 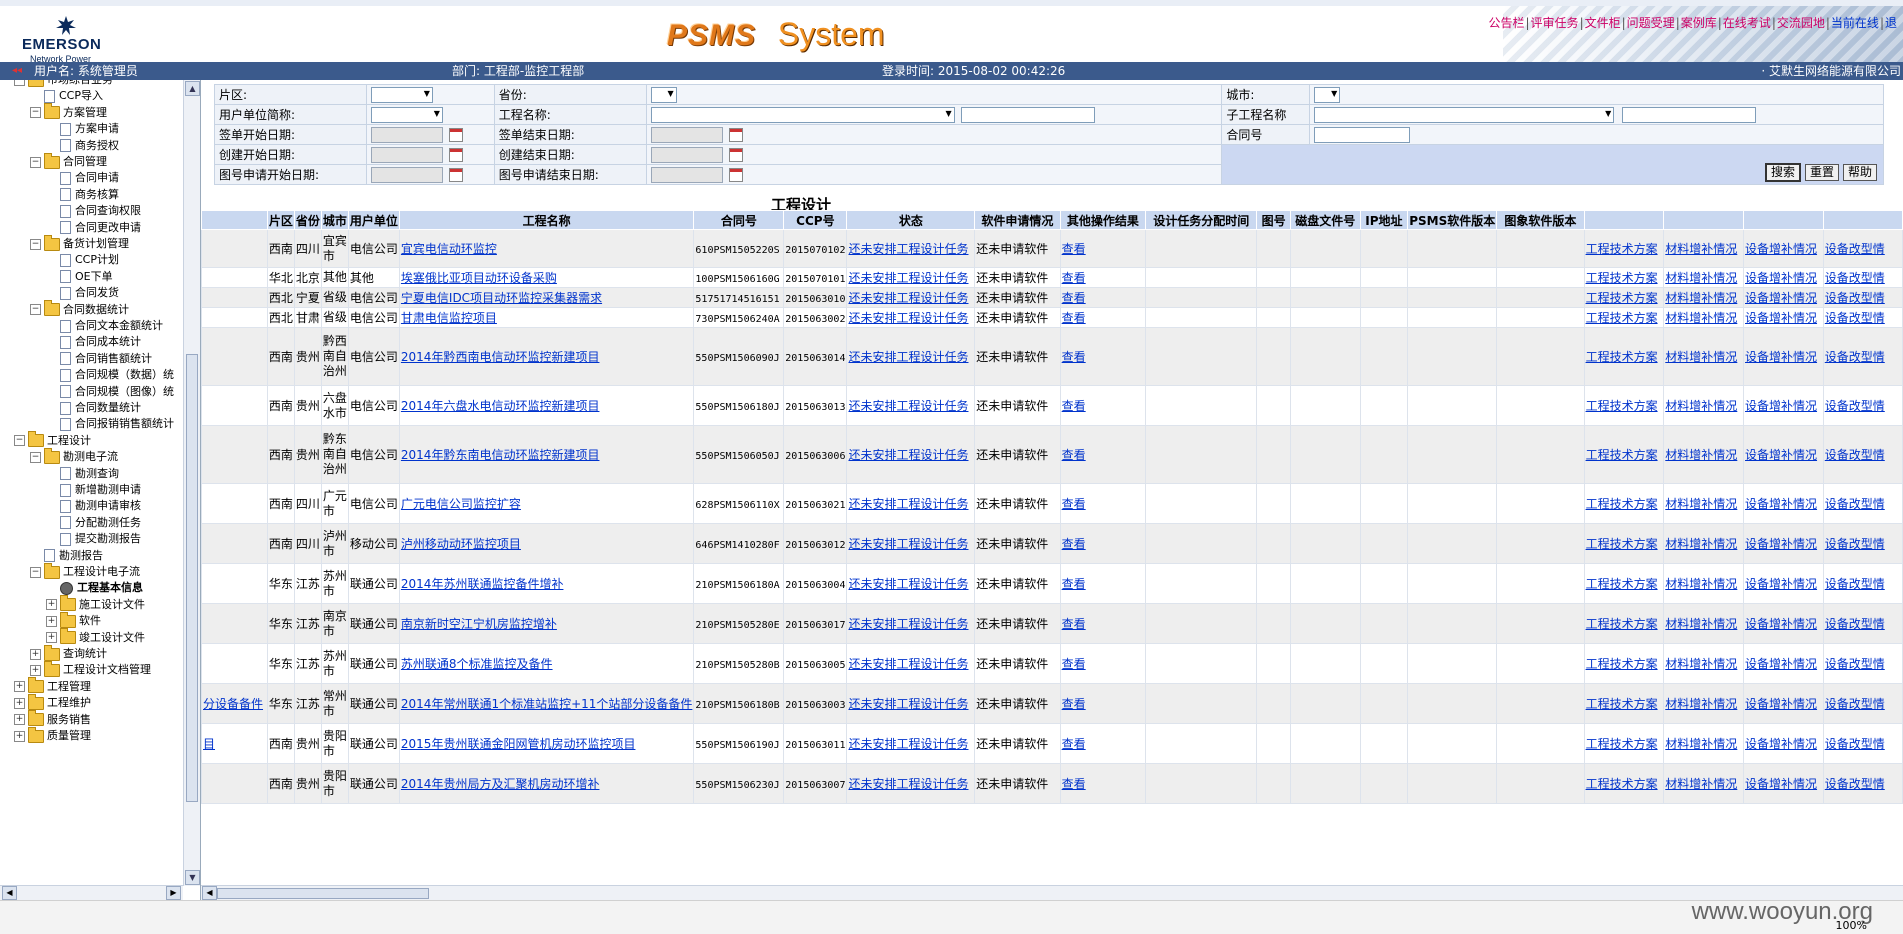 I want to click on sidebar-item: 工程基本信息, so click(x=101, y=588).